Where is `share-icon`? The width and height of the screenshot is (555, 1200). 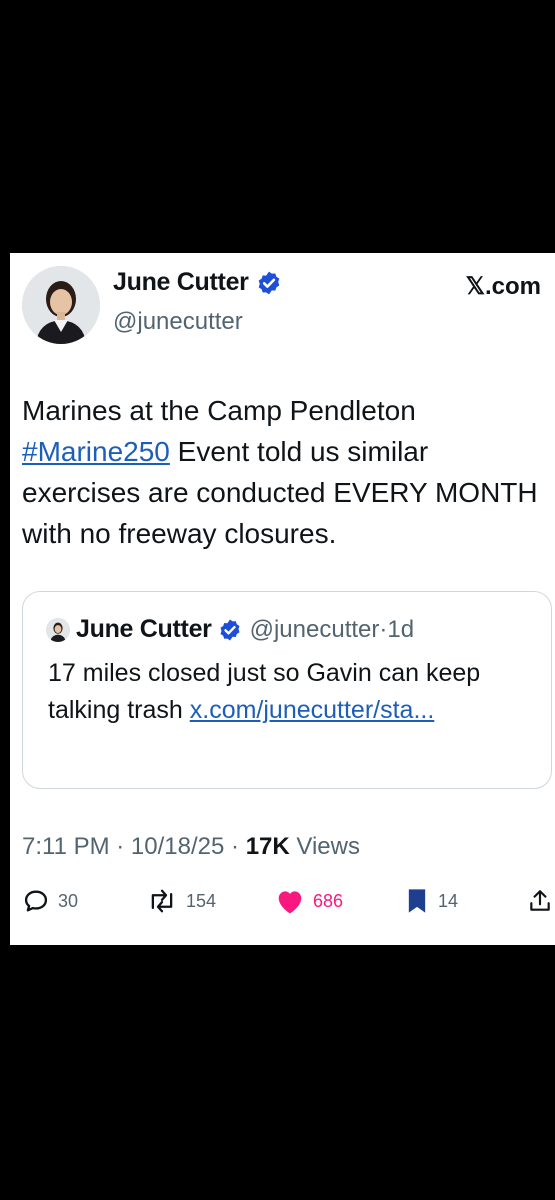 share-icon is located at coordinates (540, 900).